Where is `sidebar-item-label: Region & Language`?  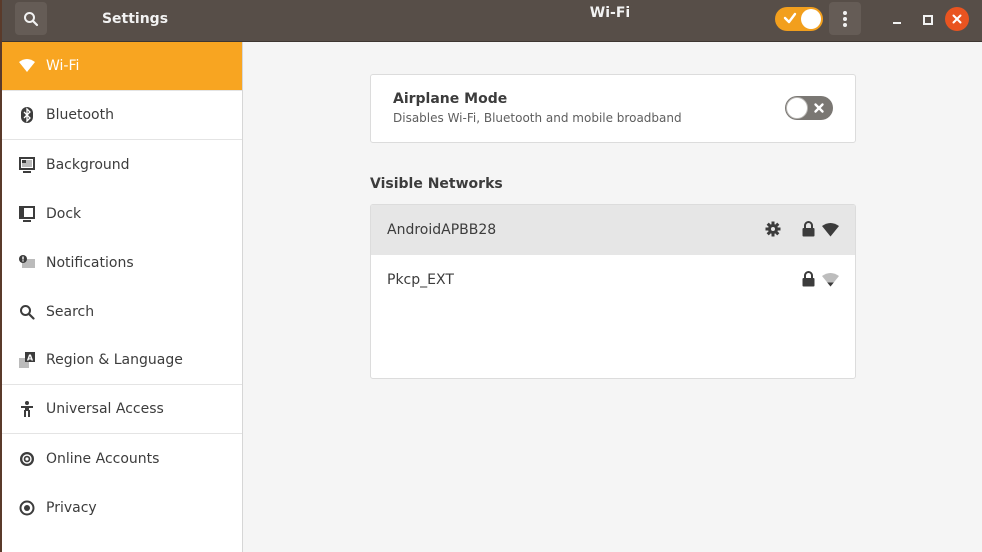
sidebar-item-label: Region & Language is located at coordinates (114, 360).